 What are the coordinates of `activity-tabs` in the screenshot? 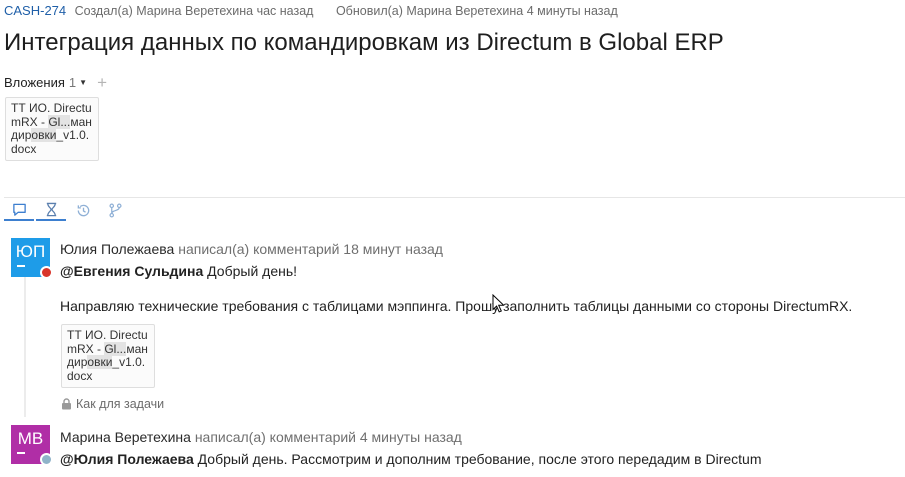 It's located at (68, 210).